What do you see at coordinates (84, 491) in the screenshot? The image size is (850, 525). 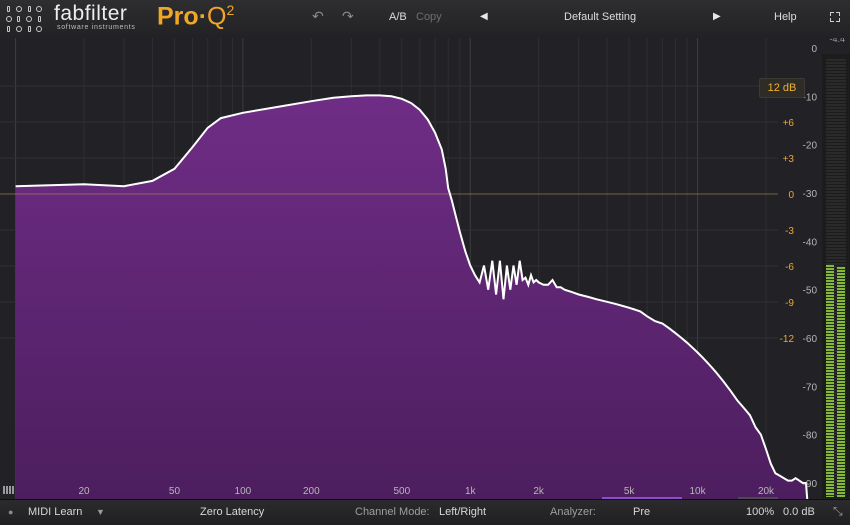 I see `frequency-label: 20` at bounding box center [84, 491].